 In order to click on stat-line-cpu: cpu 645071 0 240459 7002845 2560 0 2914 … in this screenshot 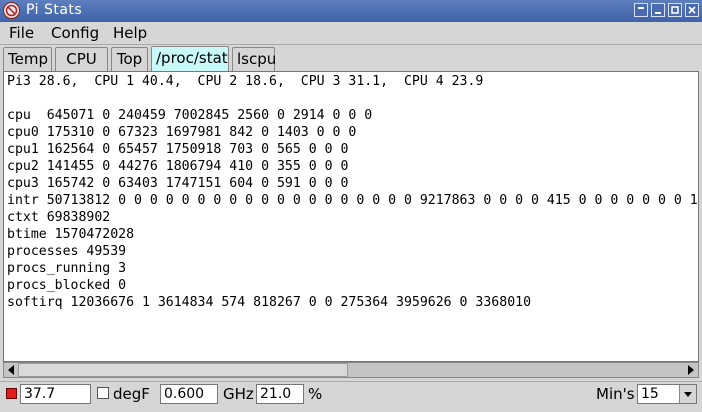, I will do `click(190, 115)`.